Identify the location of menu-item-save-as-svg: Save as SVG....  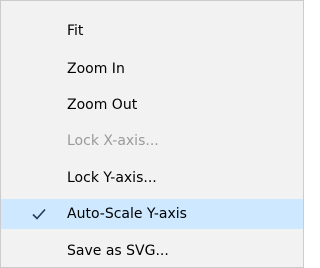
(152, 251).